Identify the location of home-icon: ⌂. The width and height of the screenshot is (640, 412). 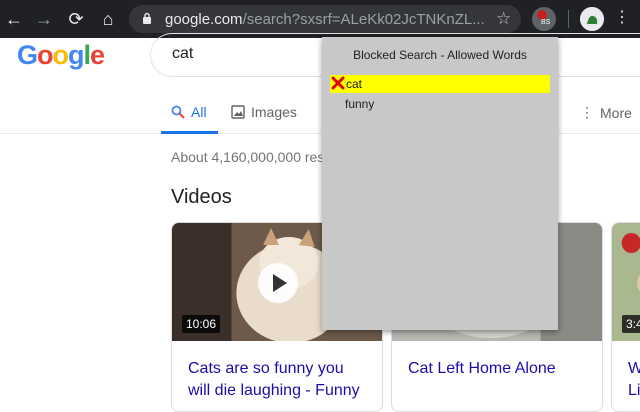
(108, 19).